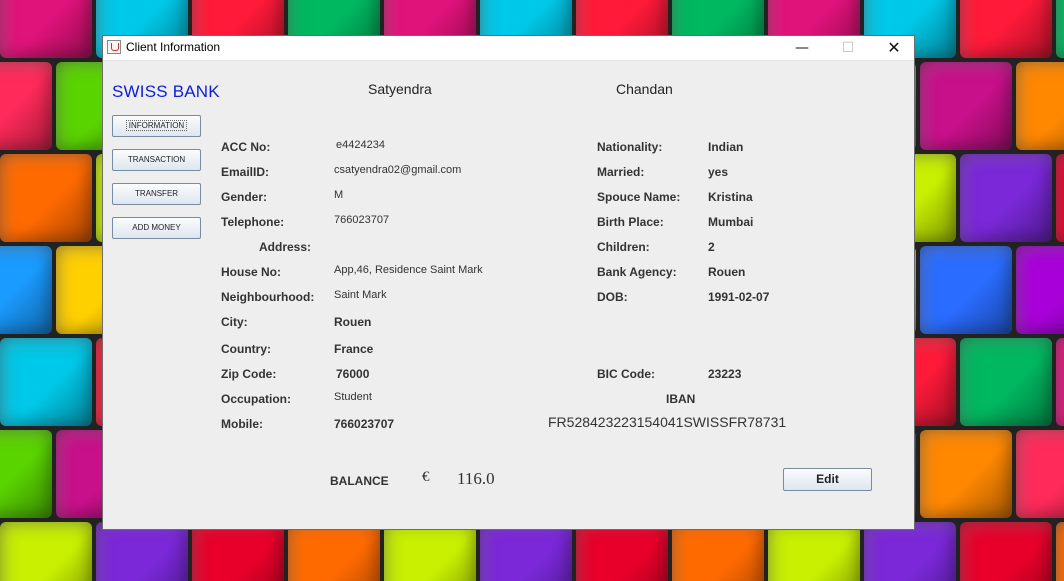 This screenshot has width=1064, height=581. I want to click on children-label: Children:, so click(623, 247).